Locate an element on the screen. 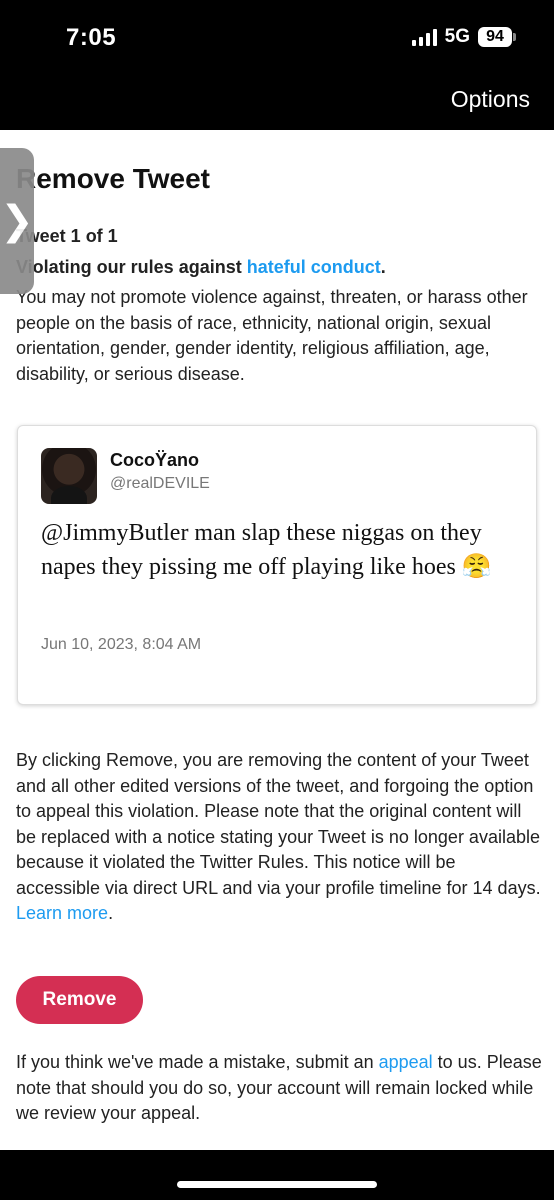  status-time: 7:05 is located at coordinates (91, 37).